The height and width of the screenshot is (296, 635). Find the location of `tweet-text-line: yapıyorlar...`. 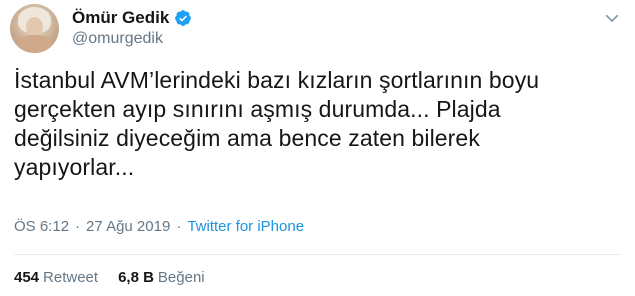

tweet-text-line: yapıyorlar... is located at coordinates (74, 167).